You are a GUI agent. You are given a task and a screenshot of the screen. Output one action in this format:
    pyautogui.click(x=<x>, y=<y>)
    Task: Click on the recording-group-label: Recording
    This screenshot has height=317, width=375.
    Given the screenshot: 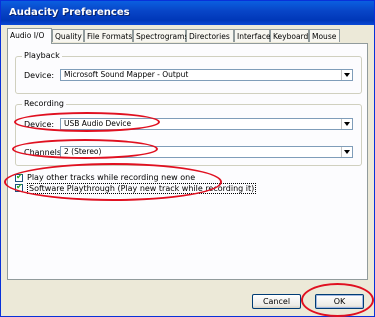 What is the action you would take?
    pyautogui.click(x=44, y=103)
    